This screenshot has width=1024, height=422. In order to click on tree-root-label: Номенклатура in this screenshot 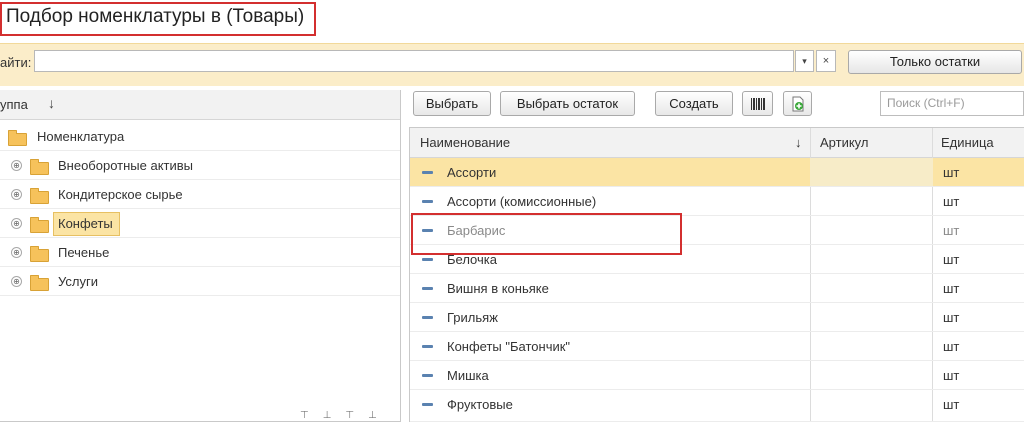, I will do `click(81, 136)`.